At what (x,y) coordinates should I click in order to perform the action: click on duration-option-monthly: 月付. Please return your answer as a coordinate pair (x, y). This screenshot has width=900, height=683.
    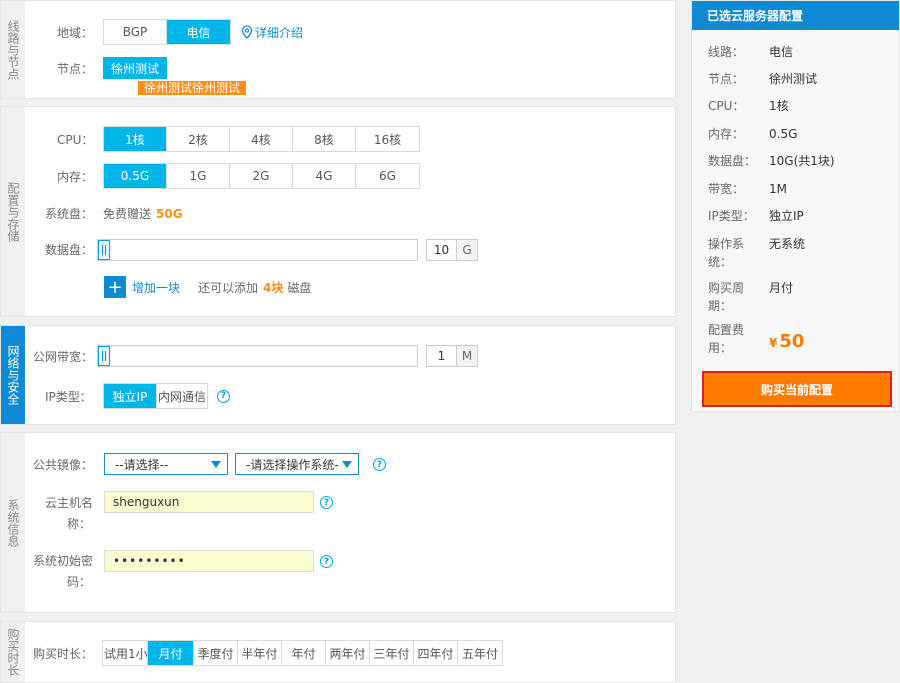
    Looking at the image, I should click on (171, 653).